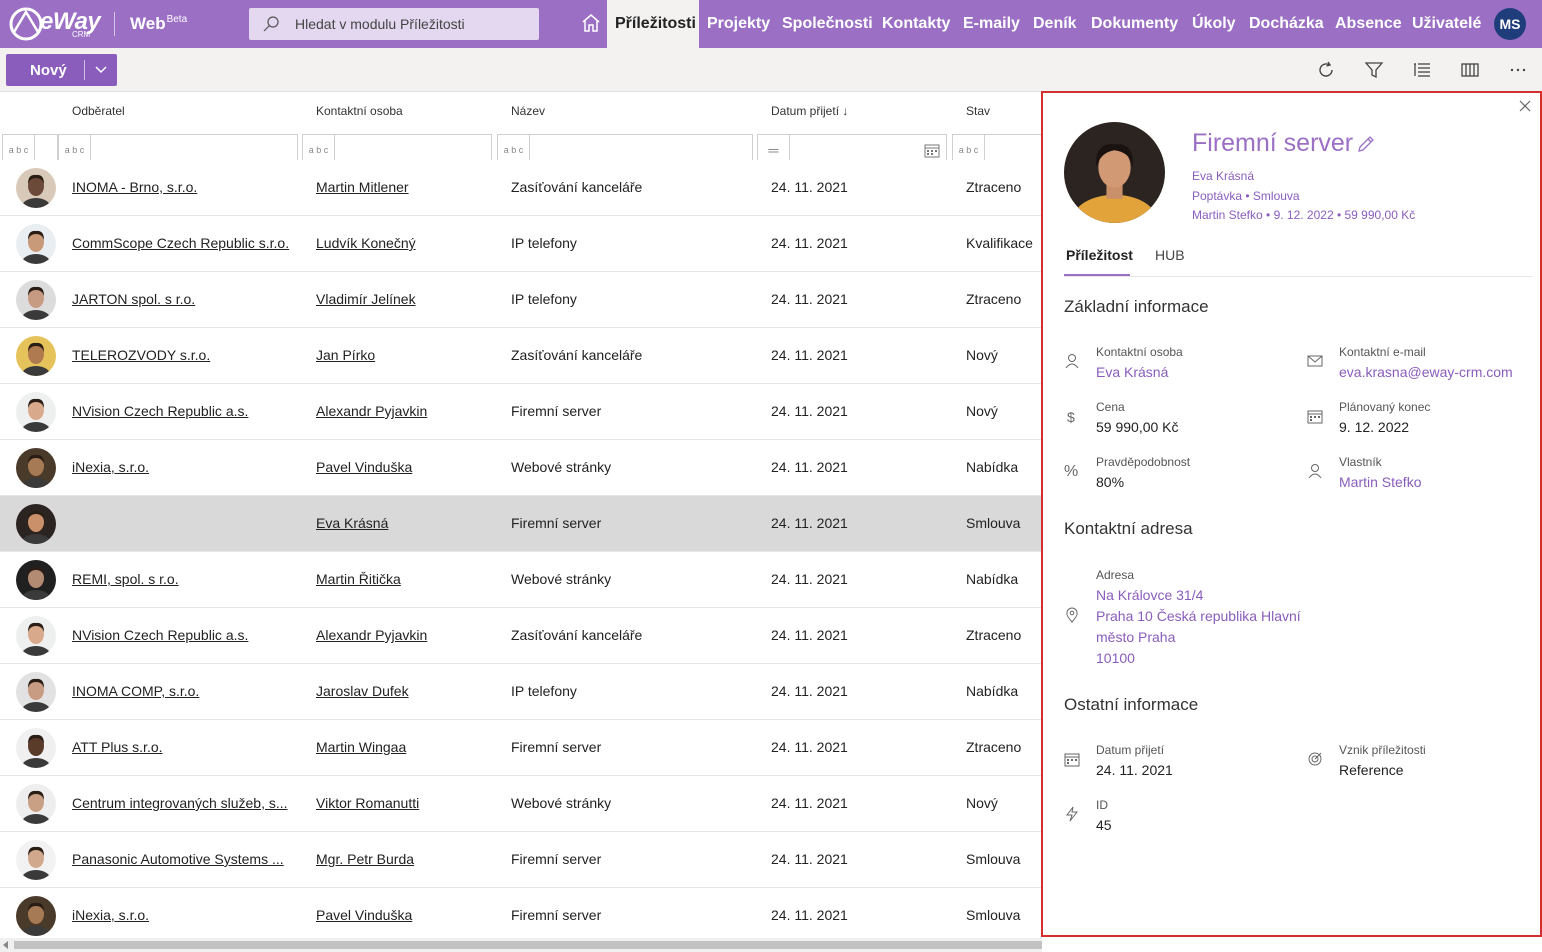 This screenshot has width=1542, height=952. Describe the element at coordinates (358, 579) in the screenshot. I see `contact-link: Martin Řitička` at that location.